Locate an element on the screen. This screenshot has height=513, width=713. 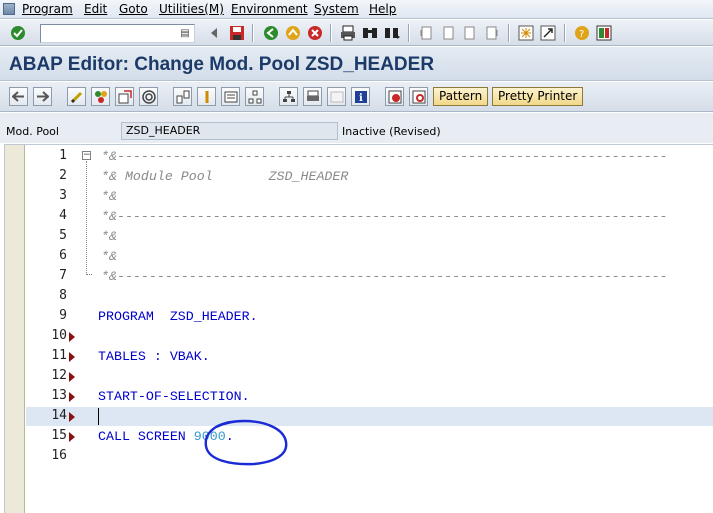
print-icon is located at coordinates (348, 33).